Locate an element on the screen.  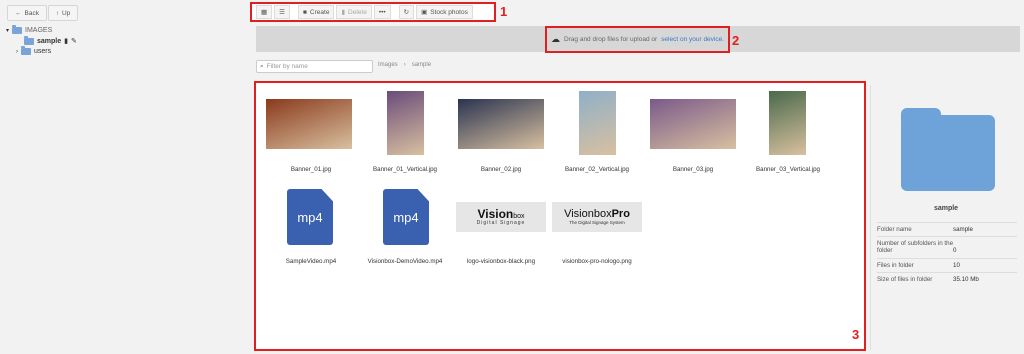
refresh-button: ↻ is located at coordinates (406, 12).